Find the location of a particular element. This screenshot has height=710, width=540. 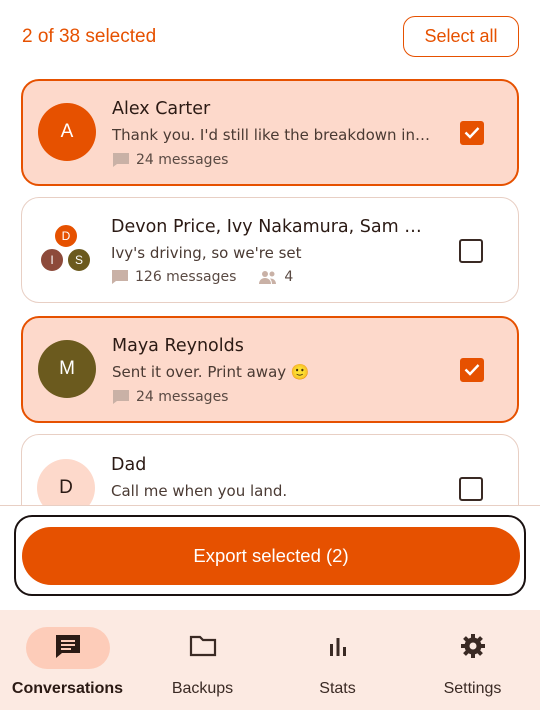

selection-count: 2 of 38 selected is located at coordinates (89, 36).